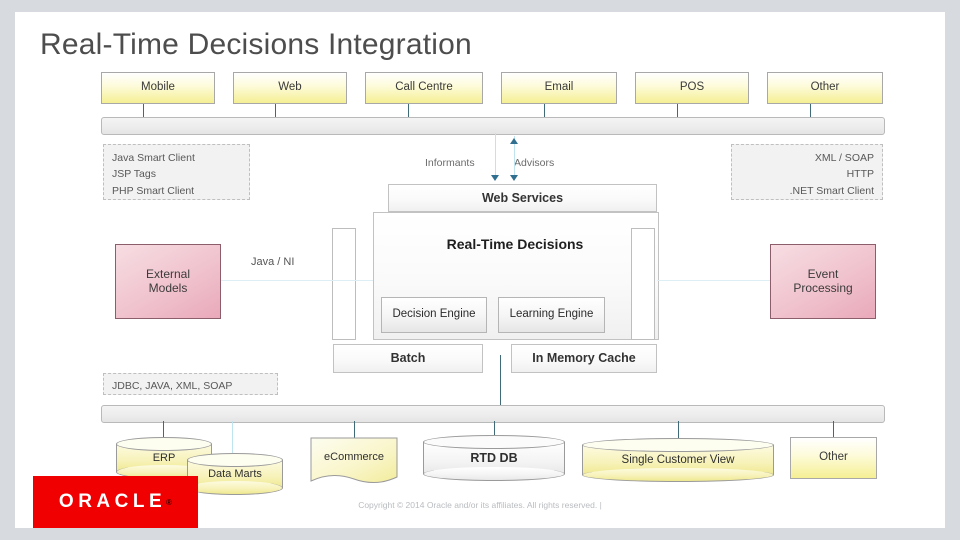  I want to click on data-source-rtd-db: RTD DB, so click(494, 458).